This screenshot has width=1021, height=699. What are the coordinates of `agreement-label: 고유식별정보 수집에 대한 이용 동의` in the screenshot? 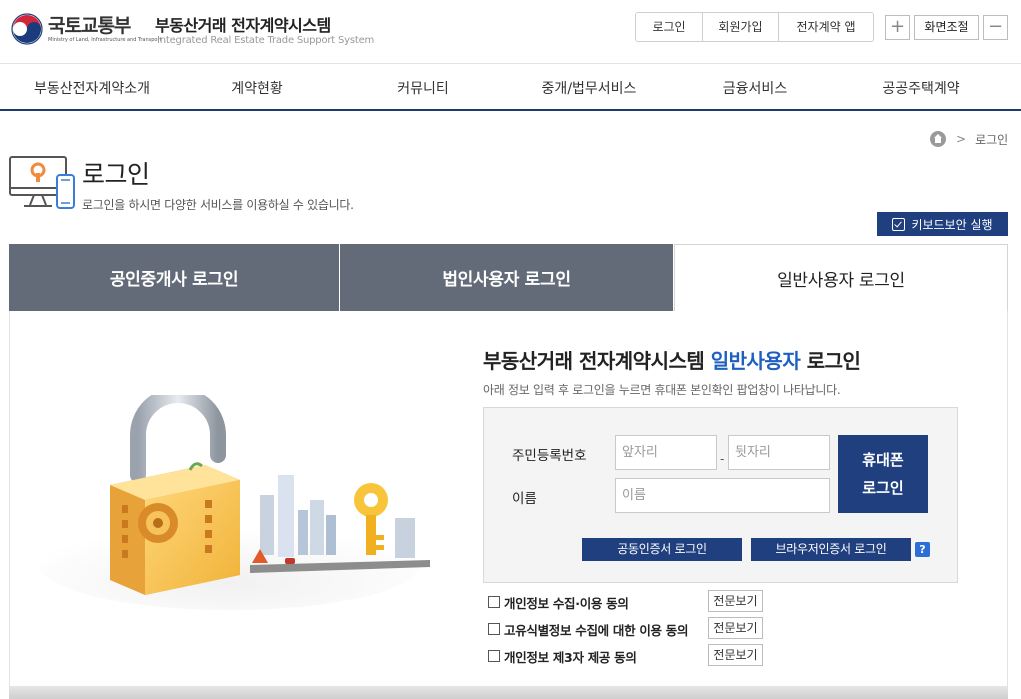 It's located at (596, 630).